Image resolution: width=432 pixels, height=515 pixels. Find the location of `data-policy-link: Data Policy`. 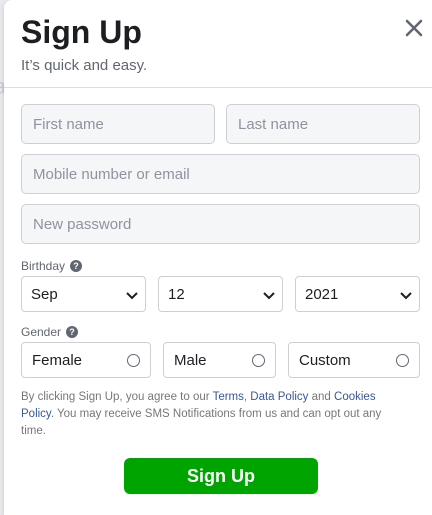

data-policy-link: Data Policy is located at coordinates (279, 397).